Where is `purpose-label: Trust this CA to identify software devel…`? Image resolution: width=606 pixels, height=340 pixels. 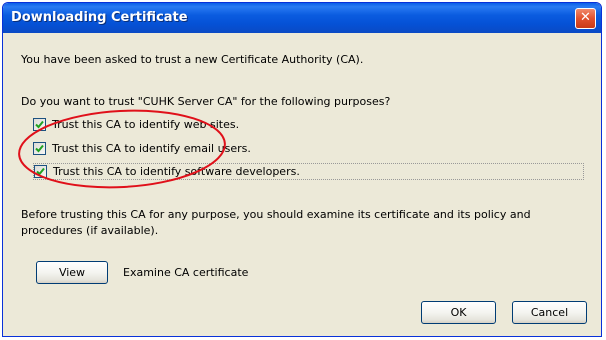 purpose-label: Trust this CA to identify software devel… is located at coordinates (176, 171).